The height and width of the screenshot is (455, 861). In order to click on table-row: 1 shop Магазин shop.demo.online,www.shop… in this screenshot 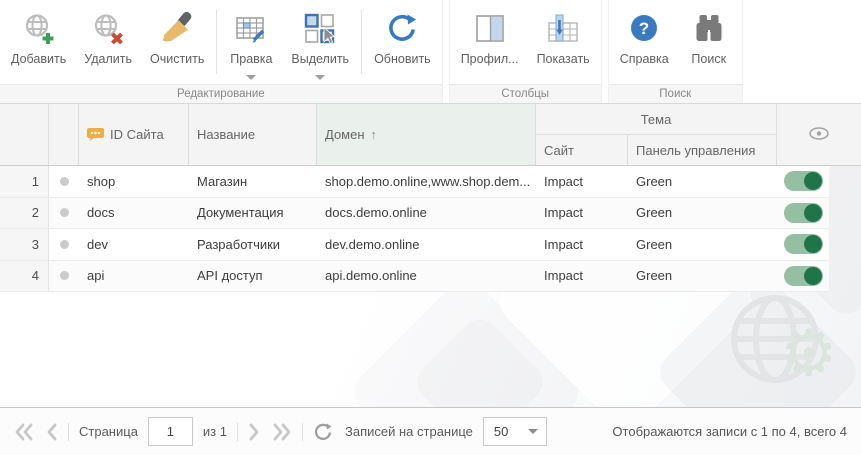, I will do `click(414, 182)`.